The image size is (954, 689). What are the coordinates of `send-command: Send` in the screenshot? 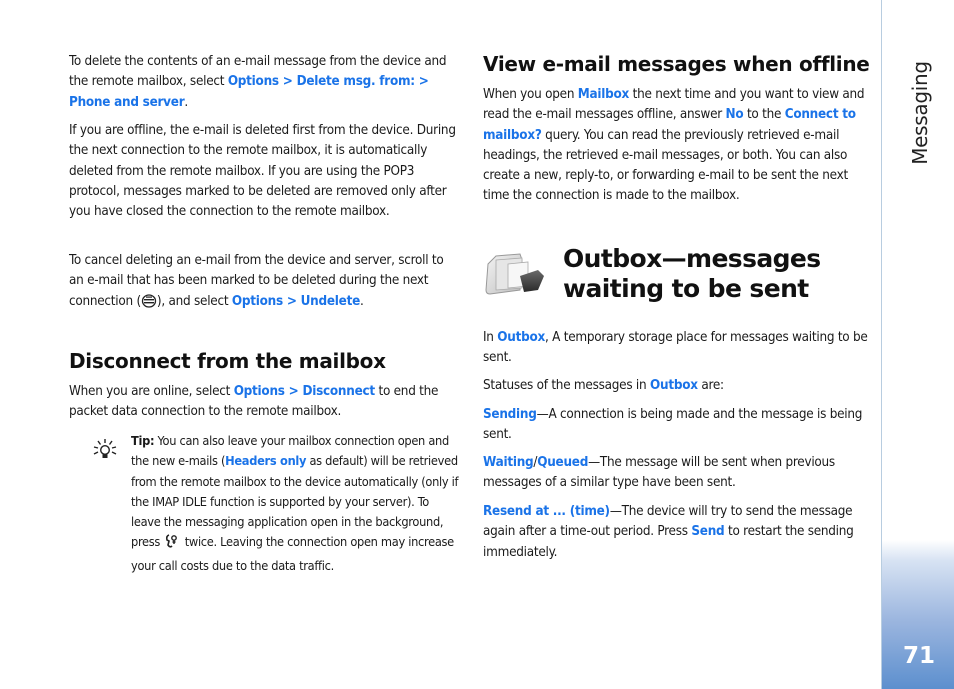 It's located at (708, 532).